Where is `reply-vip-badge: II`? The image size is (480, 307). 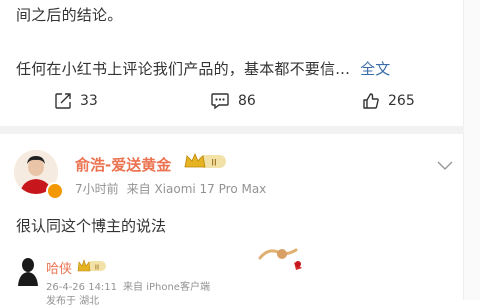
reply-vip-badge: II is located at coordinates (92, 267).